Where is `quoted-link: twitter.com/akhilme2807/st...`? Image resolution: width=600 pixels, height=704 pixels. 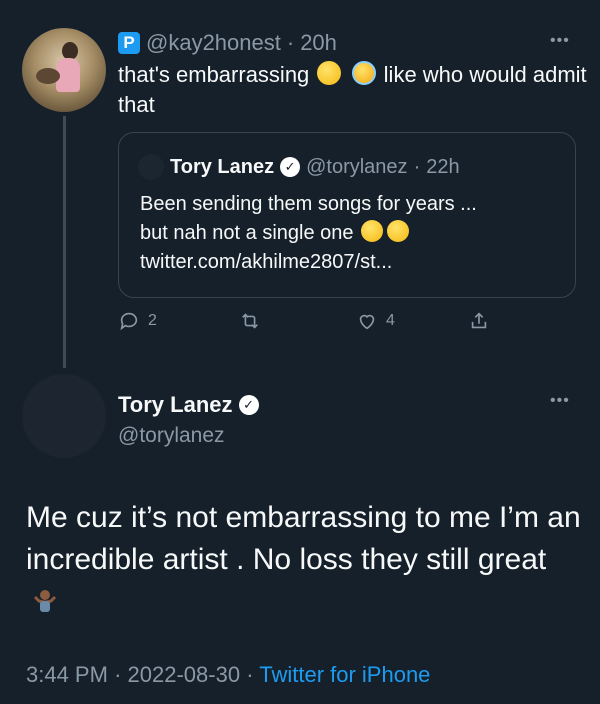 quoted-link: twitter.com/akhilme2807/st... is located at coordinates (350, 262).